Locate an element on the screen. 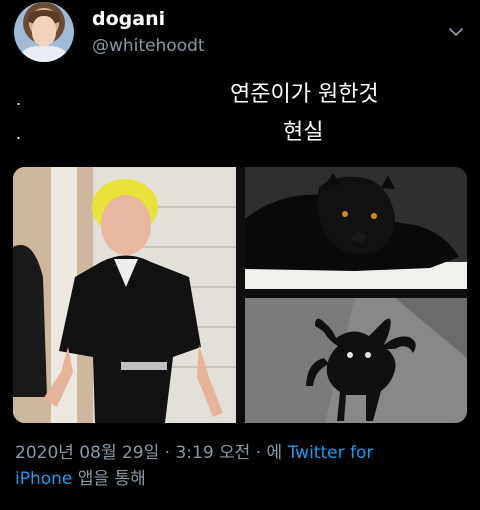  avatar is located at coordinates (44, 32).